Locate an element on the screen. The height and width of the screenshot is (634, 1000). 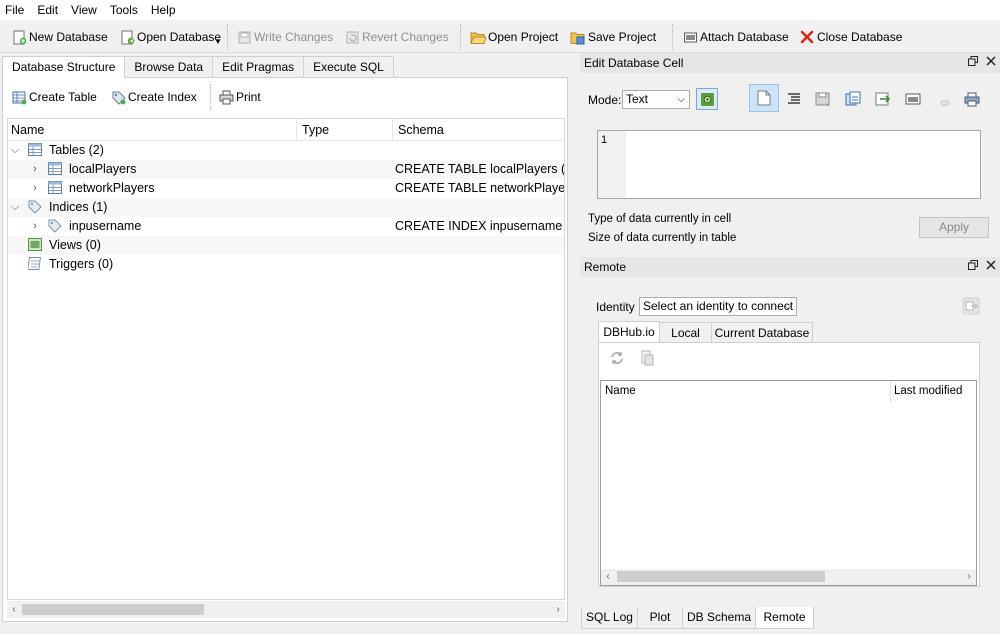
tab-browse-data: Browse Data is located at coordinates (169, 66).